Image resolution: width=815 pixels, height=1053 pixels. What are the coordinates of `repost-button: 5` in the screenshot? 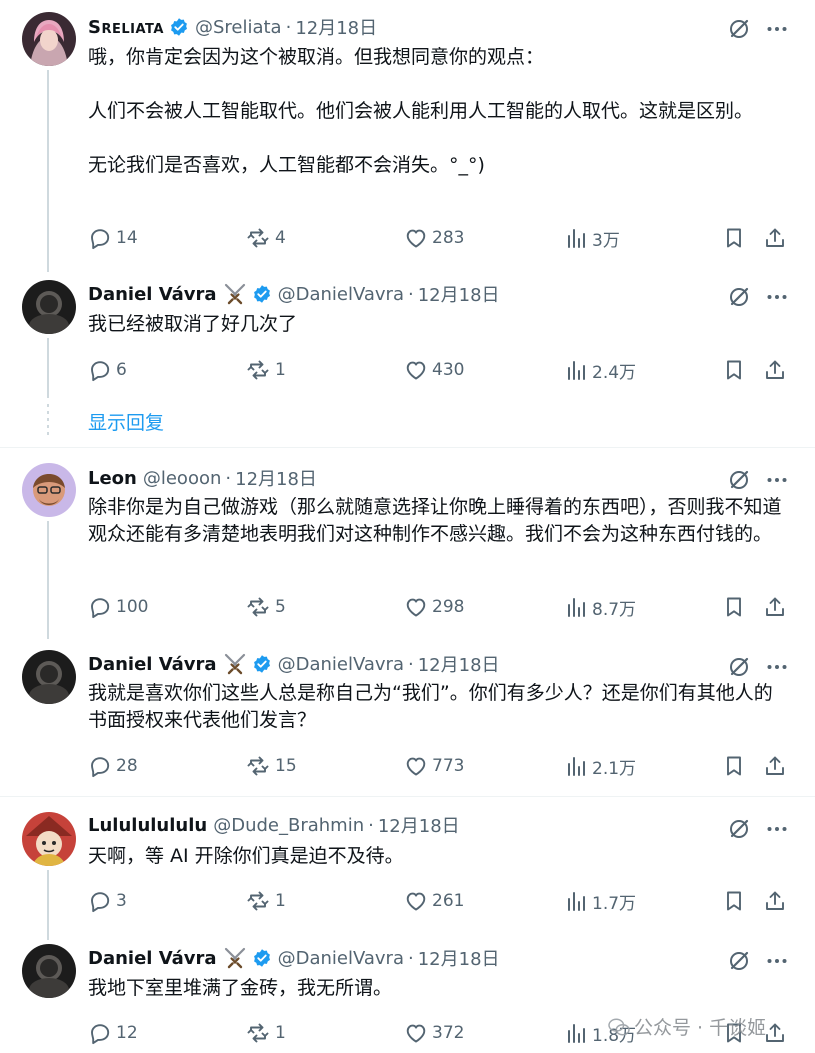 It's located at (265, 607).